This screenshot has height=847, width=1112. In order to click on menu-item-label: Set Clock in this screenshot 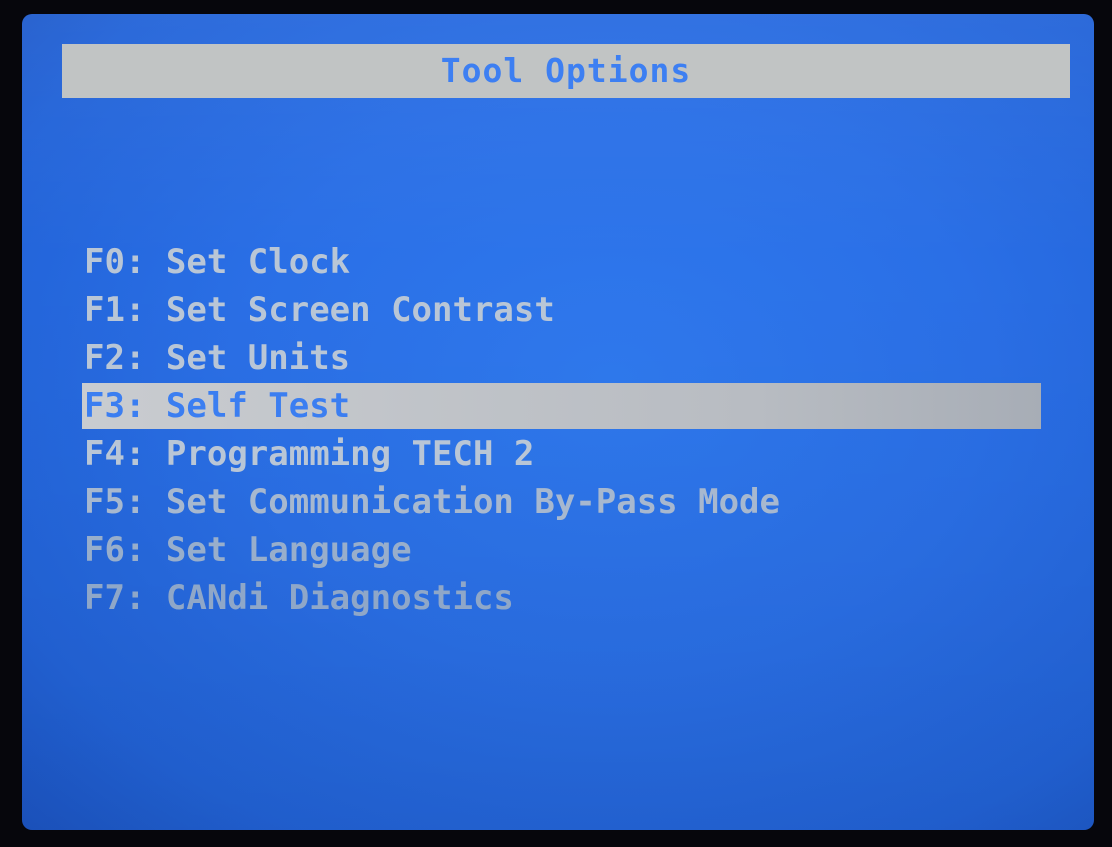, I will do `click(258, 262)`.